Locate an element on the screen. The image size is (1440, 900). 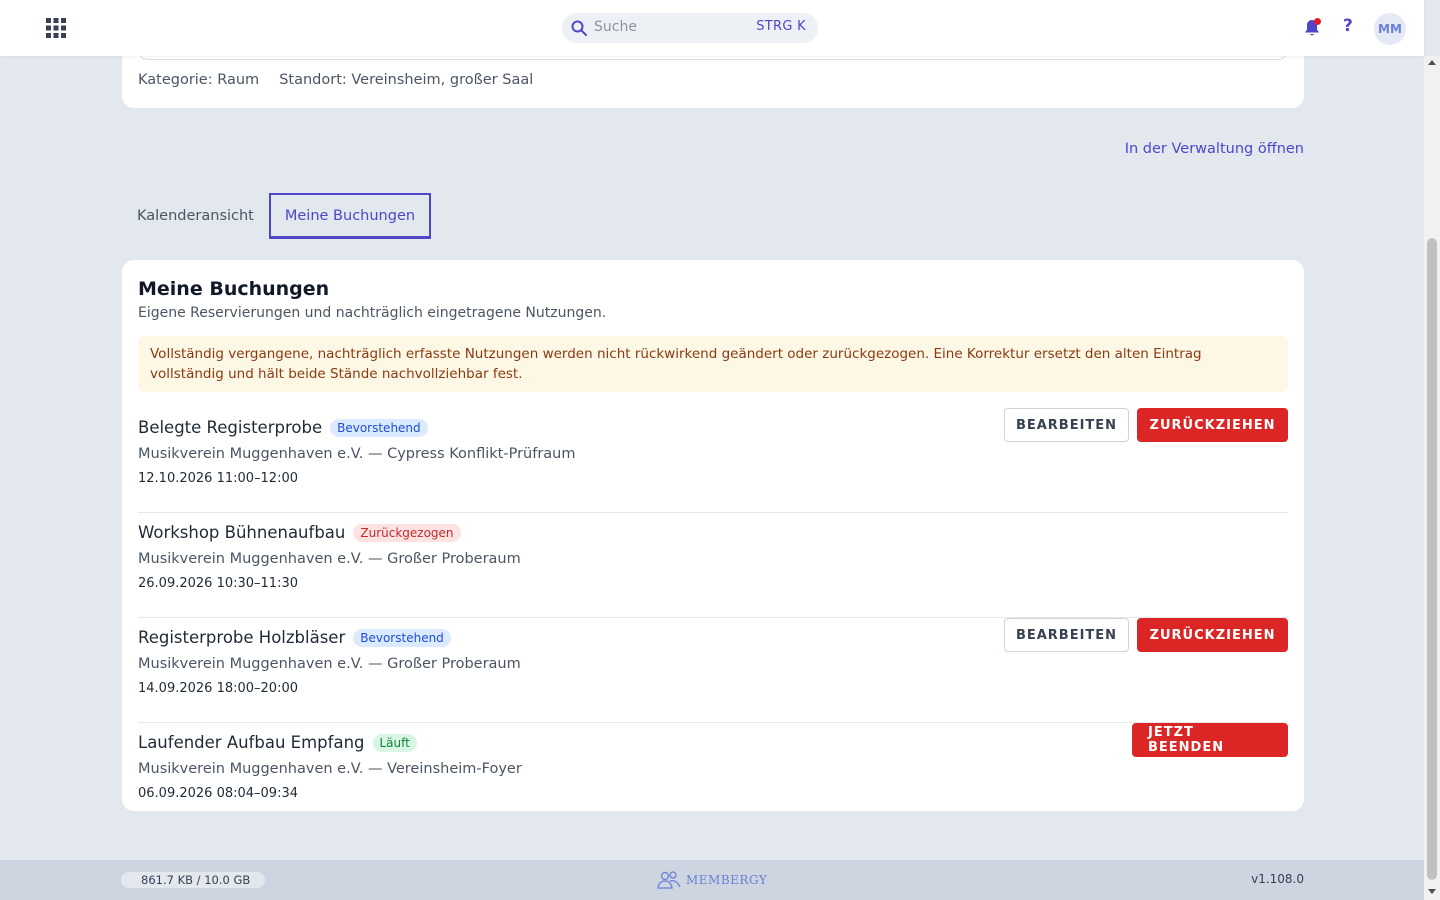
booking-title: Laufender Aufbau Empfang is located at coordinates (251, 742).